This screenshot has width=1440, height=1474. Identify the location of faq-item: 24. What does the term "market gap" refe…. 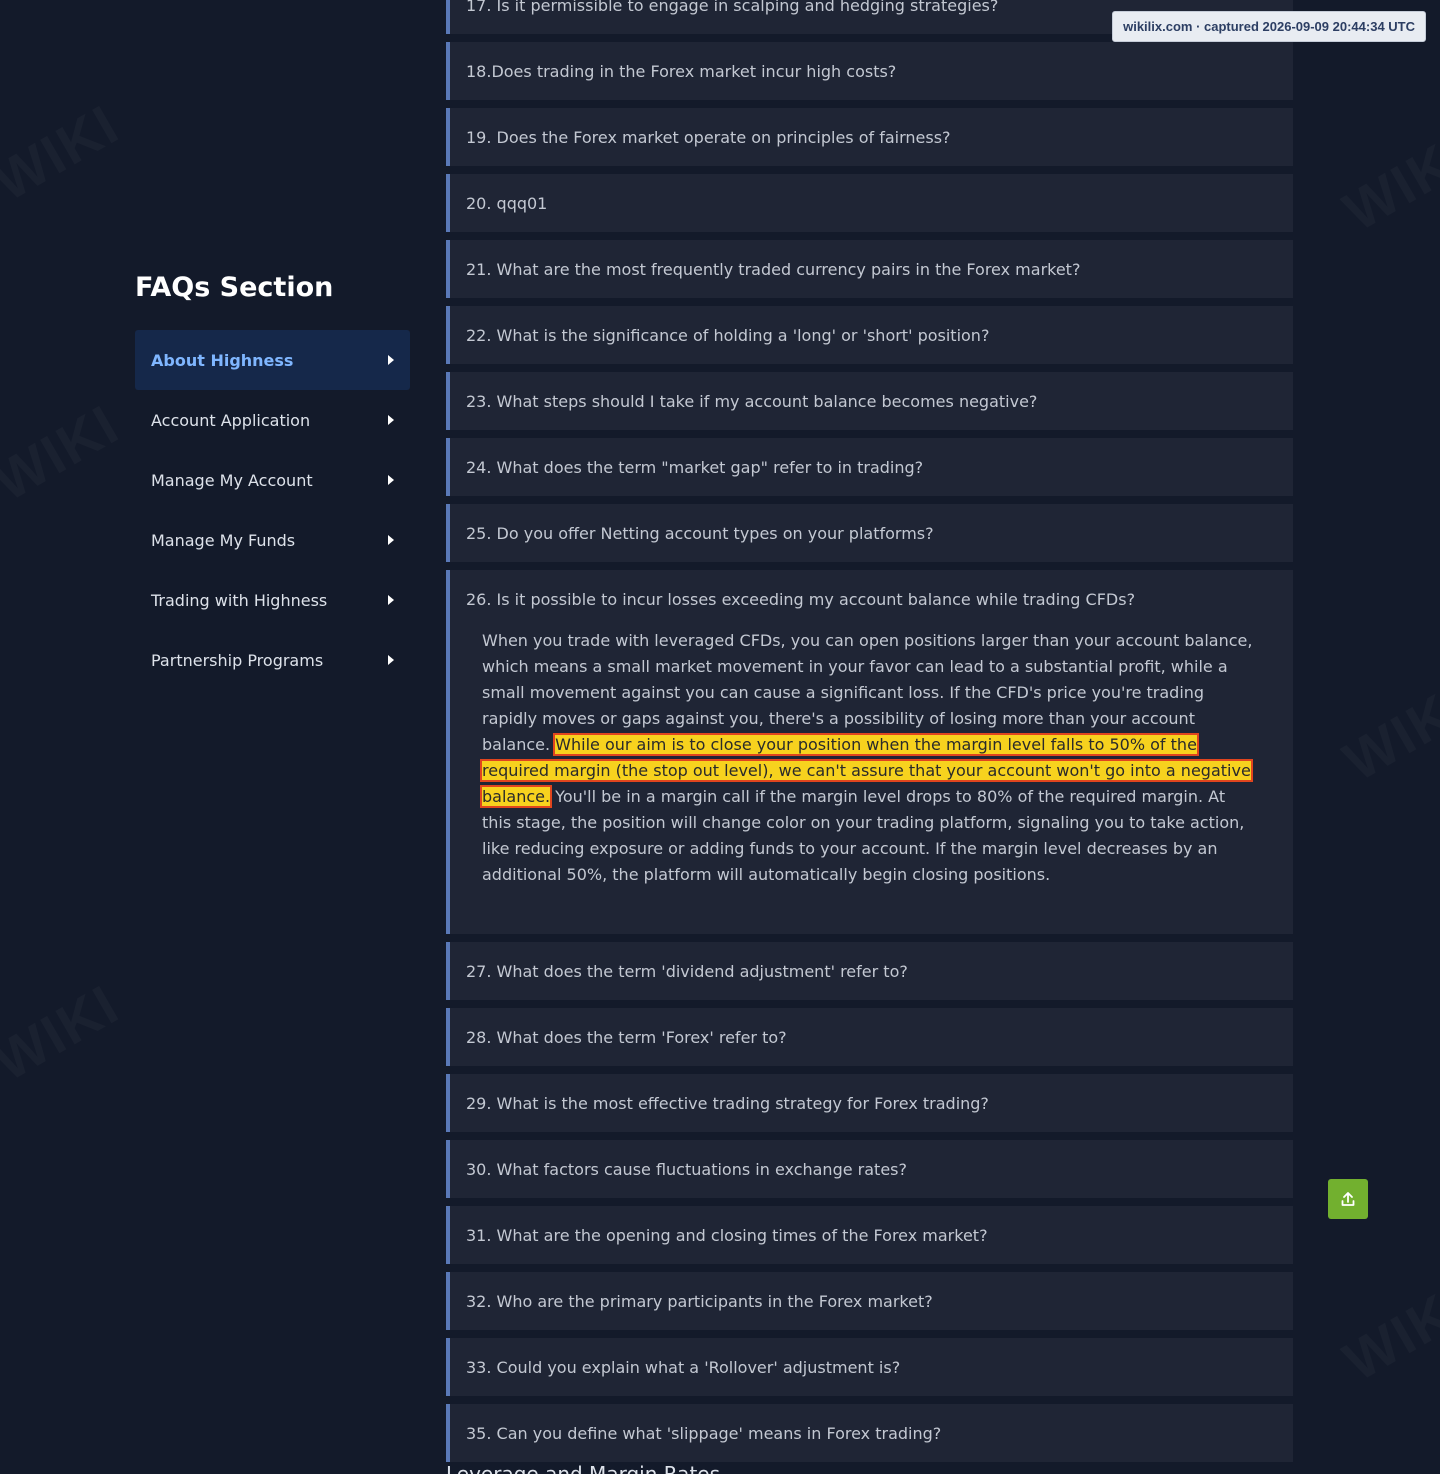
(869, 467).